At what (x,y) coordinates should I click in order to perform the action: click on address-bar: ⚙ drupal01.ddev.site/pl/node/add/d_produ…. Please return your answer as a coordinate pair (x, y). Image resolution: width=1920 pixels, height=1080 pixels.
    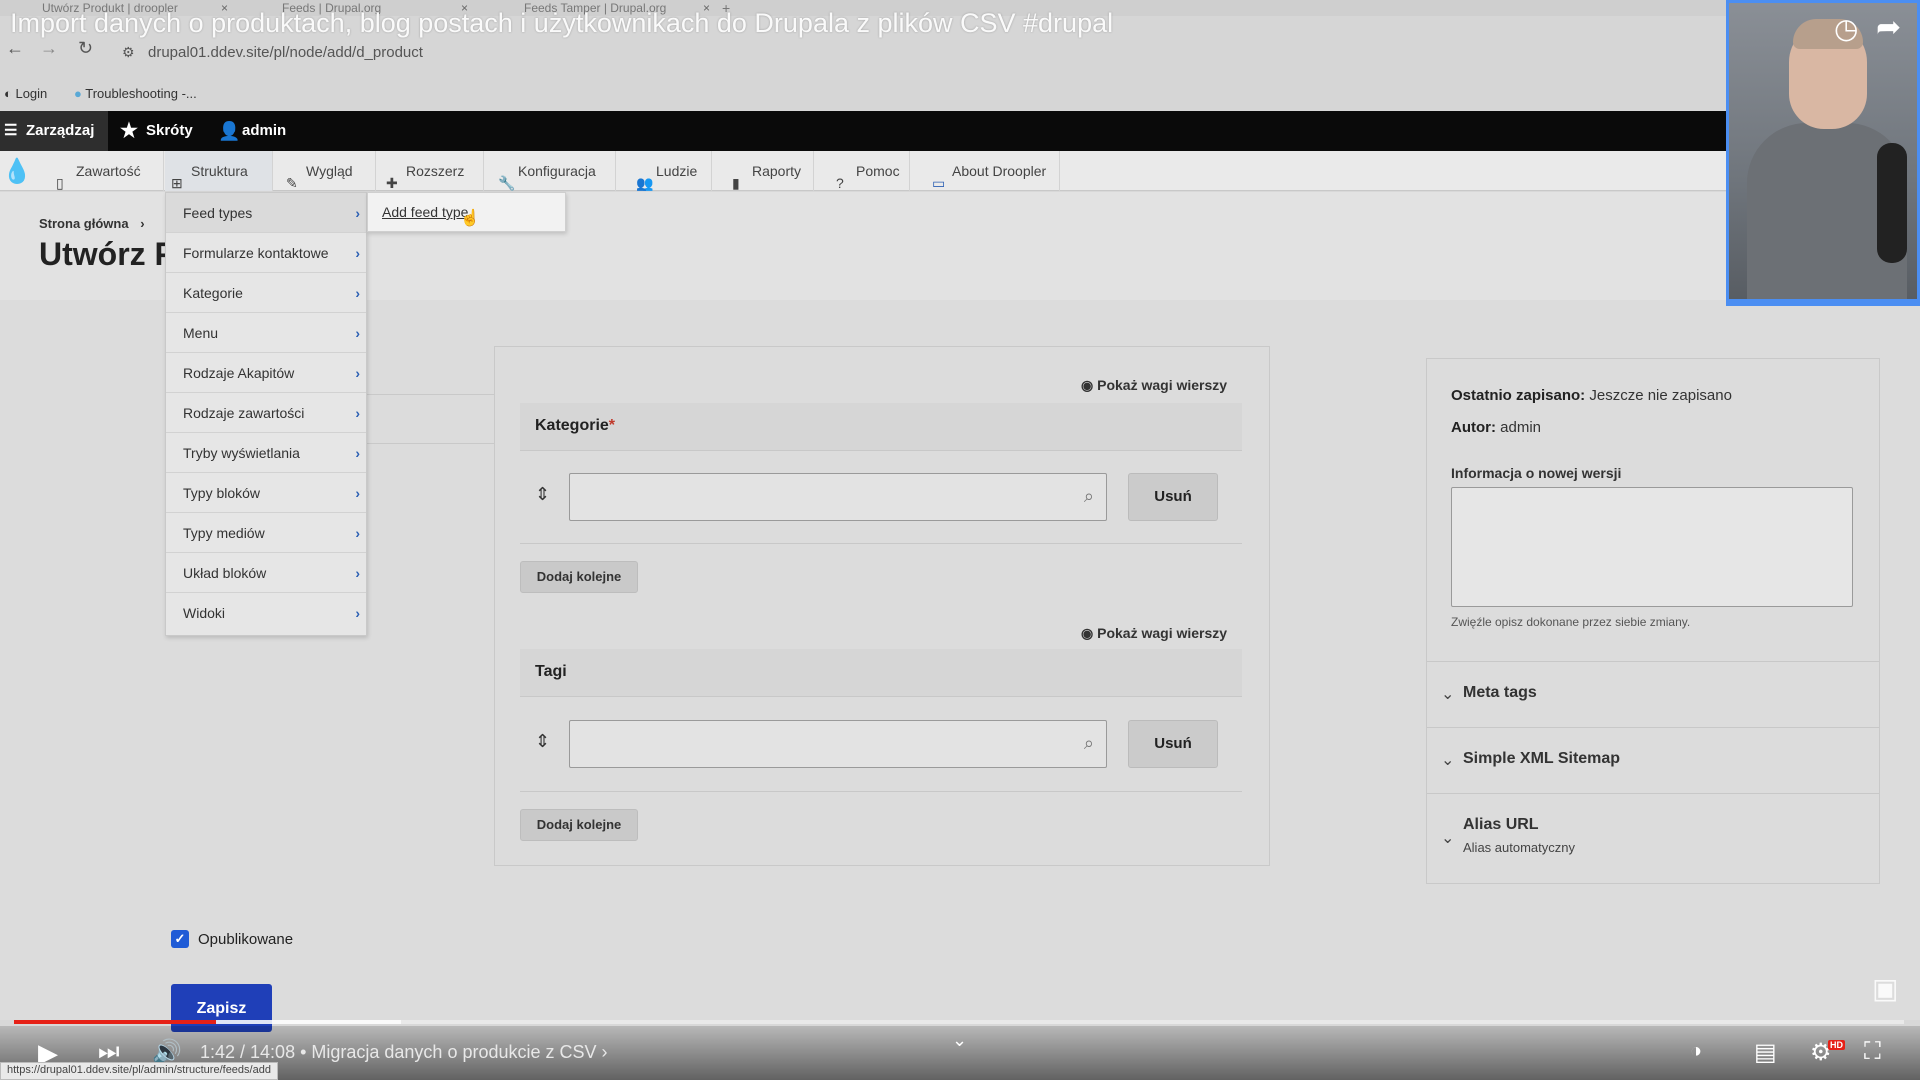
    Looking at the image, I should click on (912, 54).